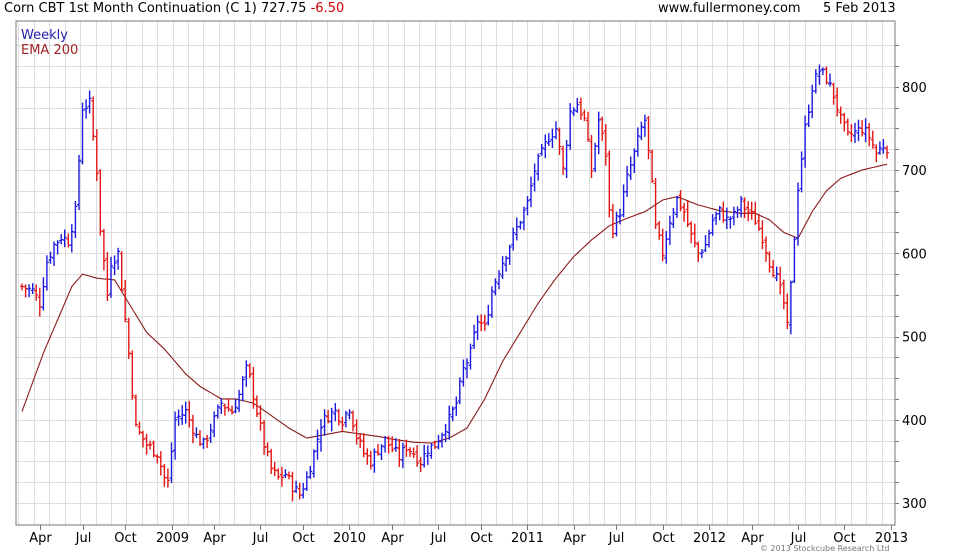  What do you see at coordinates (825, 548) in the screenshot?
I see `copyright-notice: © 2013 Stockcube Research Ltd` at bounding box center [825, 548].